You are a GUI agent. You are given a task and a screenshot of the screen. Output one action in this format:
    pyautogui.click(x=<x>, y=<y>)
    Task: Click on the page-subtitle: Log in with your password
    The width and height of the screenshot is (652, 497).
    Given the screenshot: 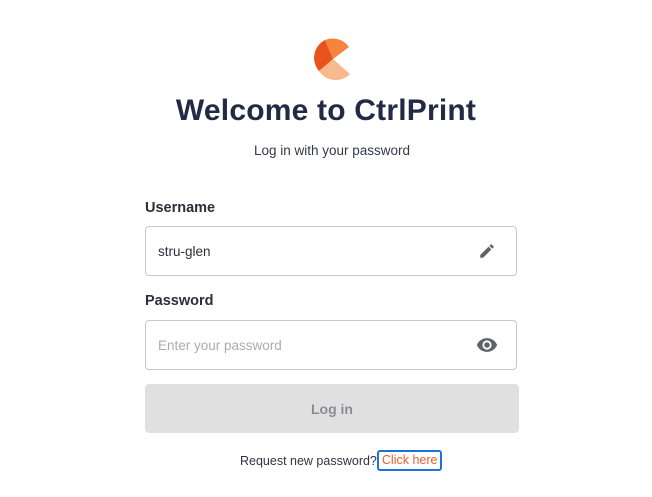 What is the action you would take?
    pyautogui.click(x=332, y=150)
    